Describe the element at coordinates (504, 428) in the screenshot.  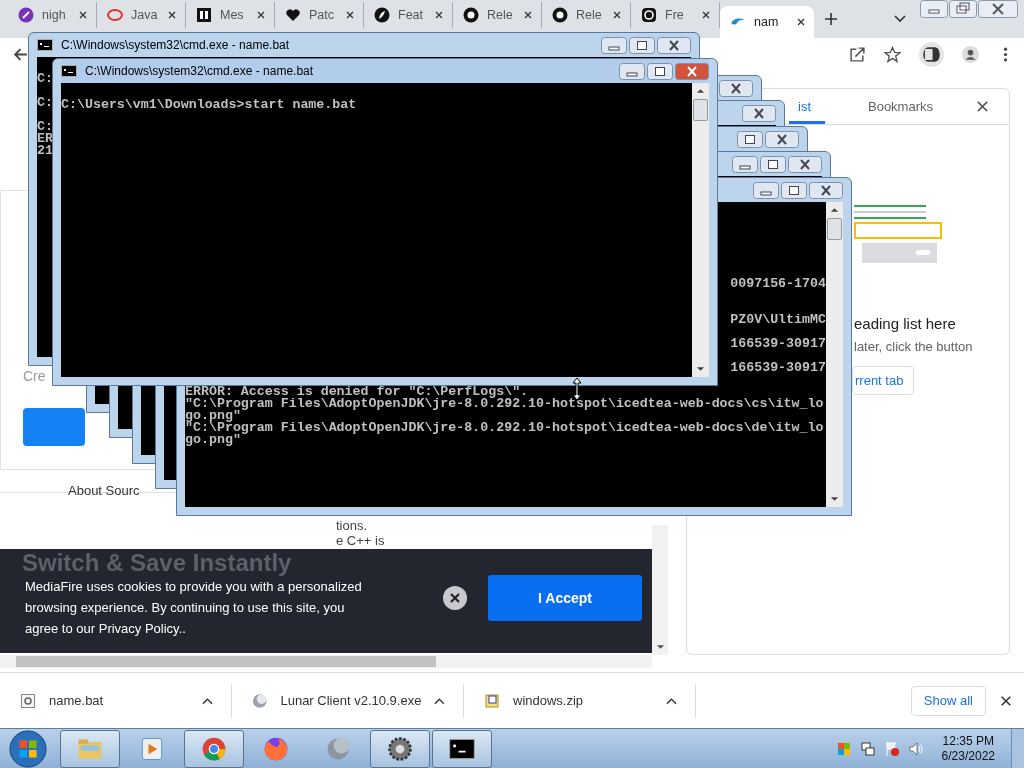
I see `console-line: "C:\Program Files\AdoptOpenJDK\jre-8.0.292.10-hotspot\icedtea-web-docs\de\itw_lo` at that location.